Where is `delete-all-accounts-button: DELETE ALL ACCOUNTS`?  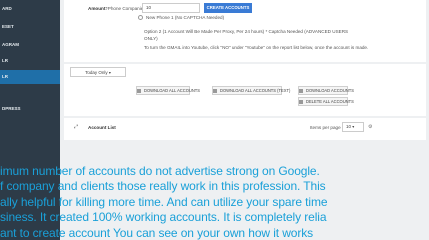
delete-all-accounts-button: DELETE ALL ACCOUNTS is located at coordinates (326, 101).